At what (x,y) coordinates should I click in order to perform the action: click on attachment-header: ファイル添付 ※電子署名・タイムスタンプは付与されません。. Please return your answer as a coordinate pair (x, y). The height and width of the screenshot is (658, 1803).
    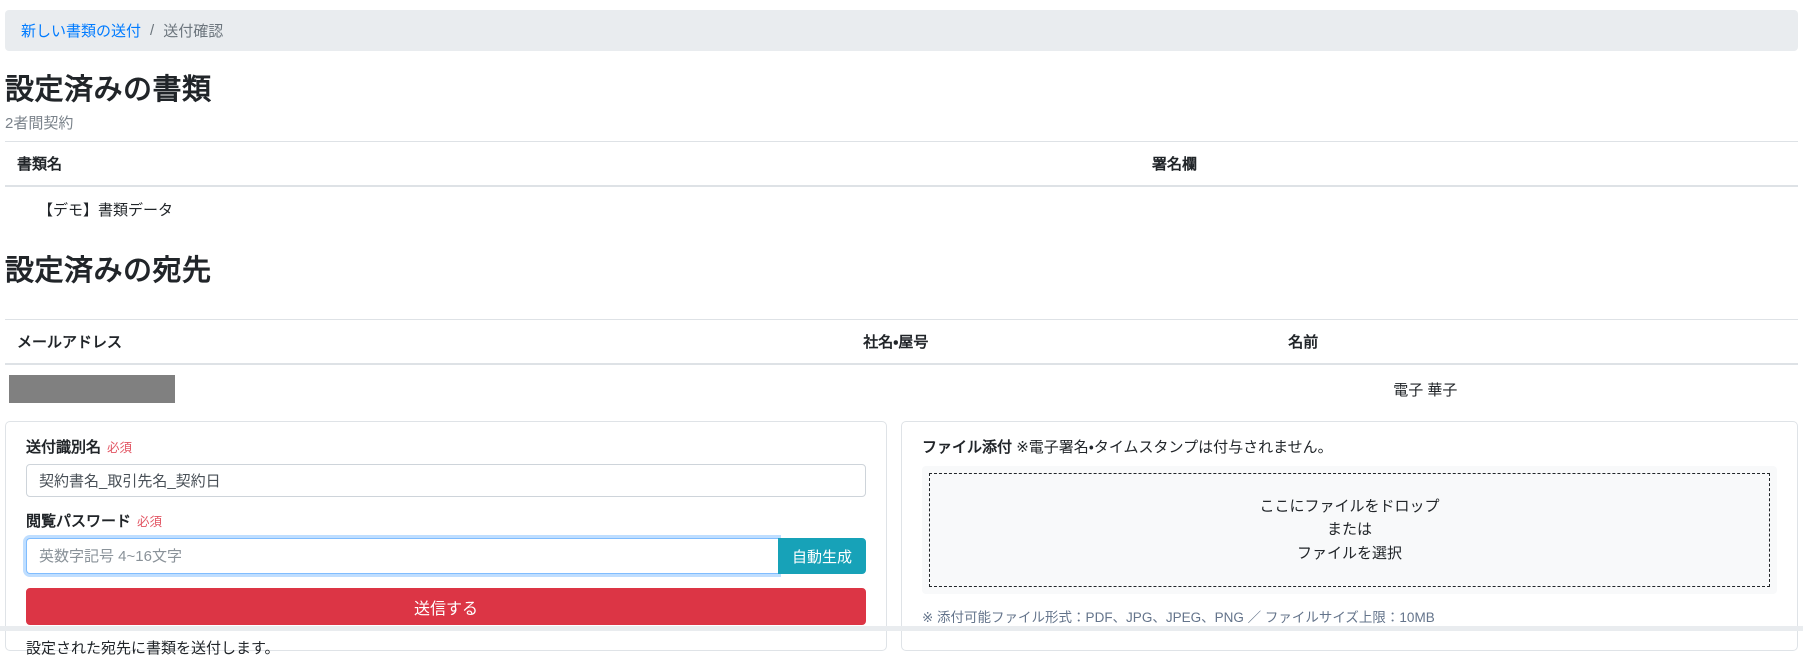
    Looking at the image, I should click on (1349, 446).